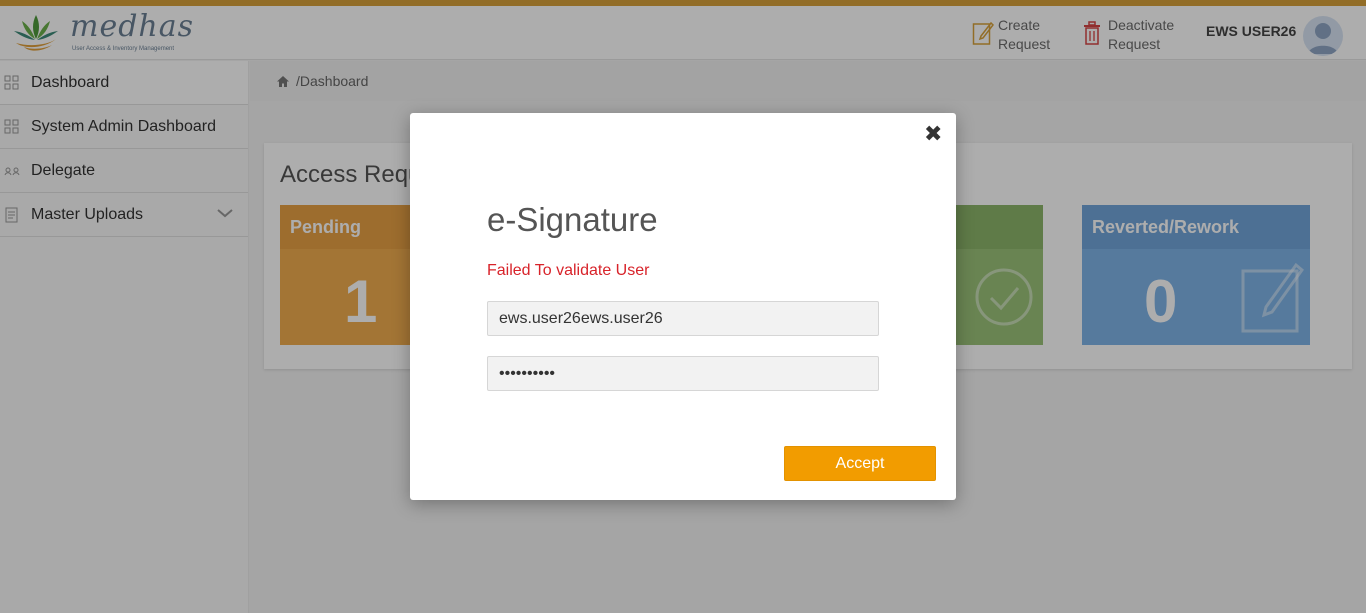  I want to click on accept-button: Accept, so click(860, 463).